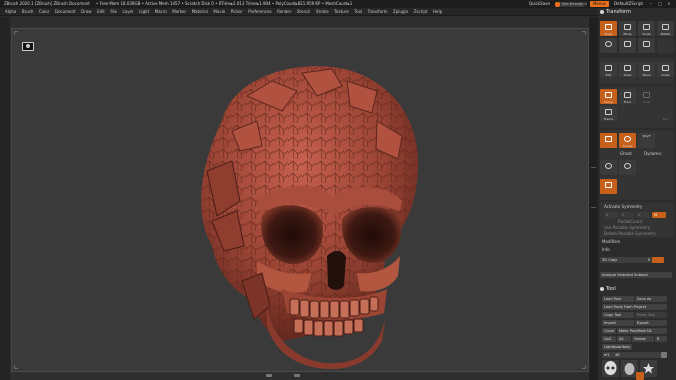 This screenshot has width=676, height=380. What do you see at coordinates (665, 75) in the screenshot?
I see `button-label: Scale` at bounding box center [665, 75].